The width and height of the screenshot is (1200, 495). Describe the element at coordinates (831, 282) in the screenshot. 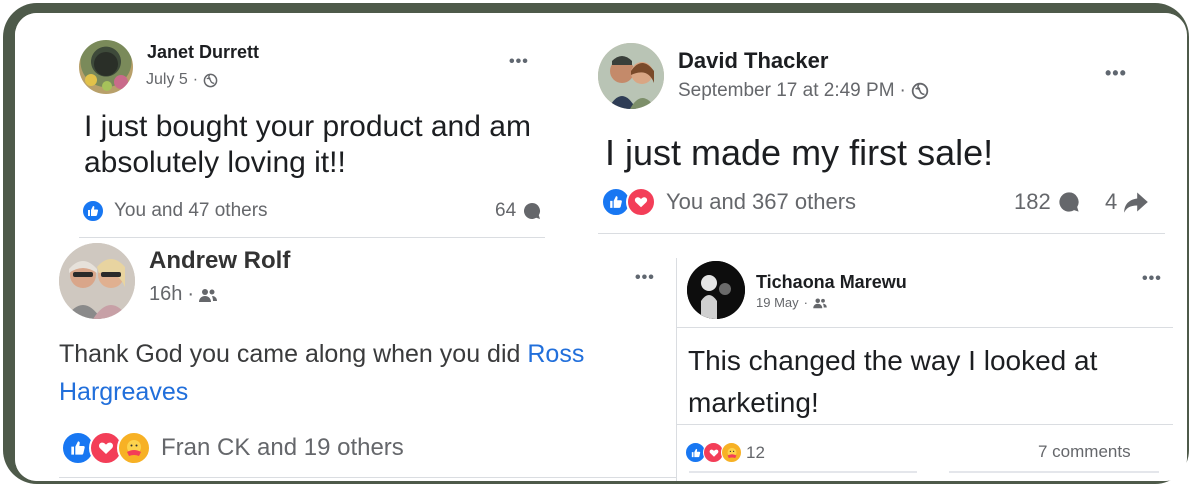

I see `author-name: Tichaona Marewu` at that location.